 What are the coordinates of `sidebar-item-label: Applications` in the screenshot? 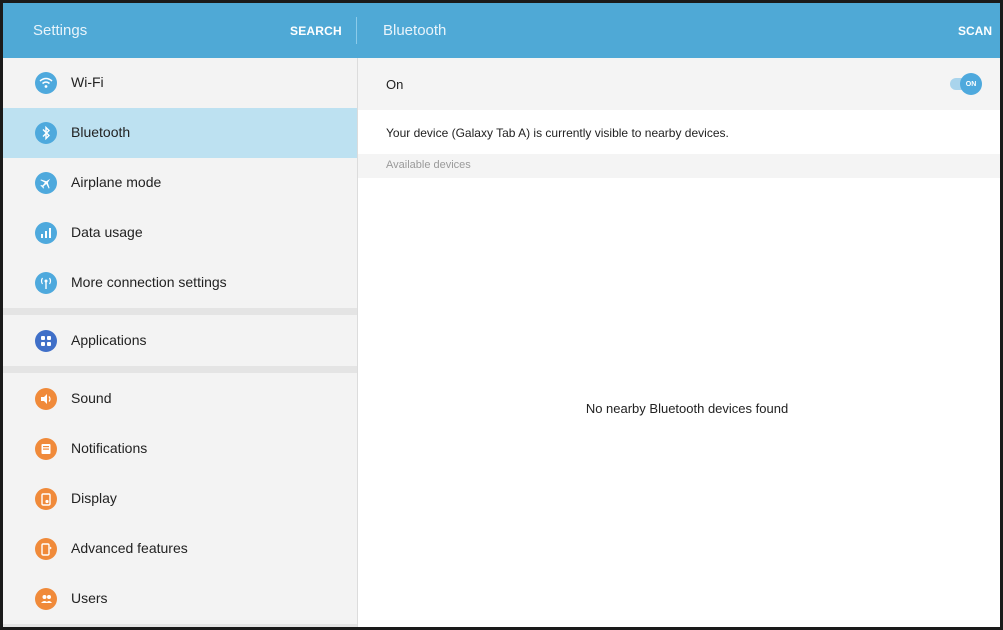 It's located at (109, 340).